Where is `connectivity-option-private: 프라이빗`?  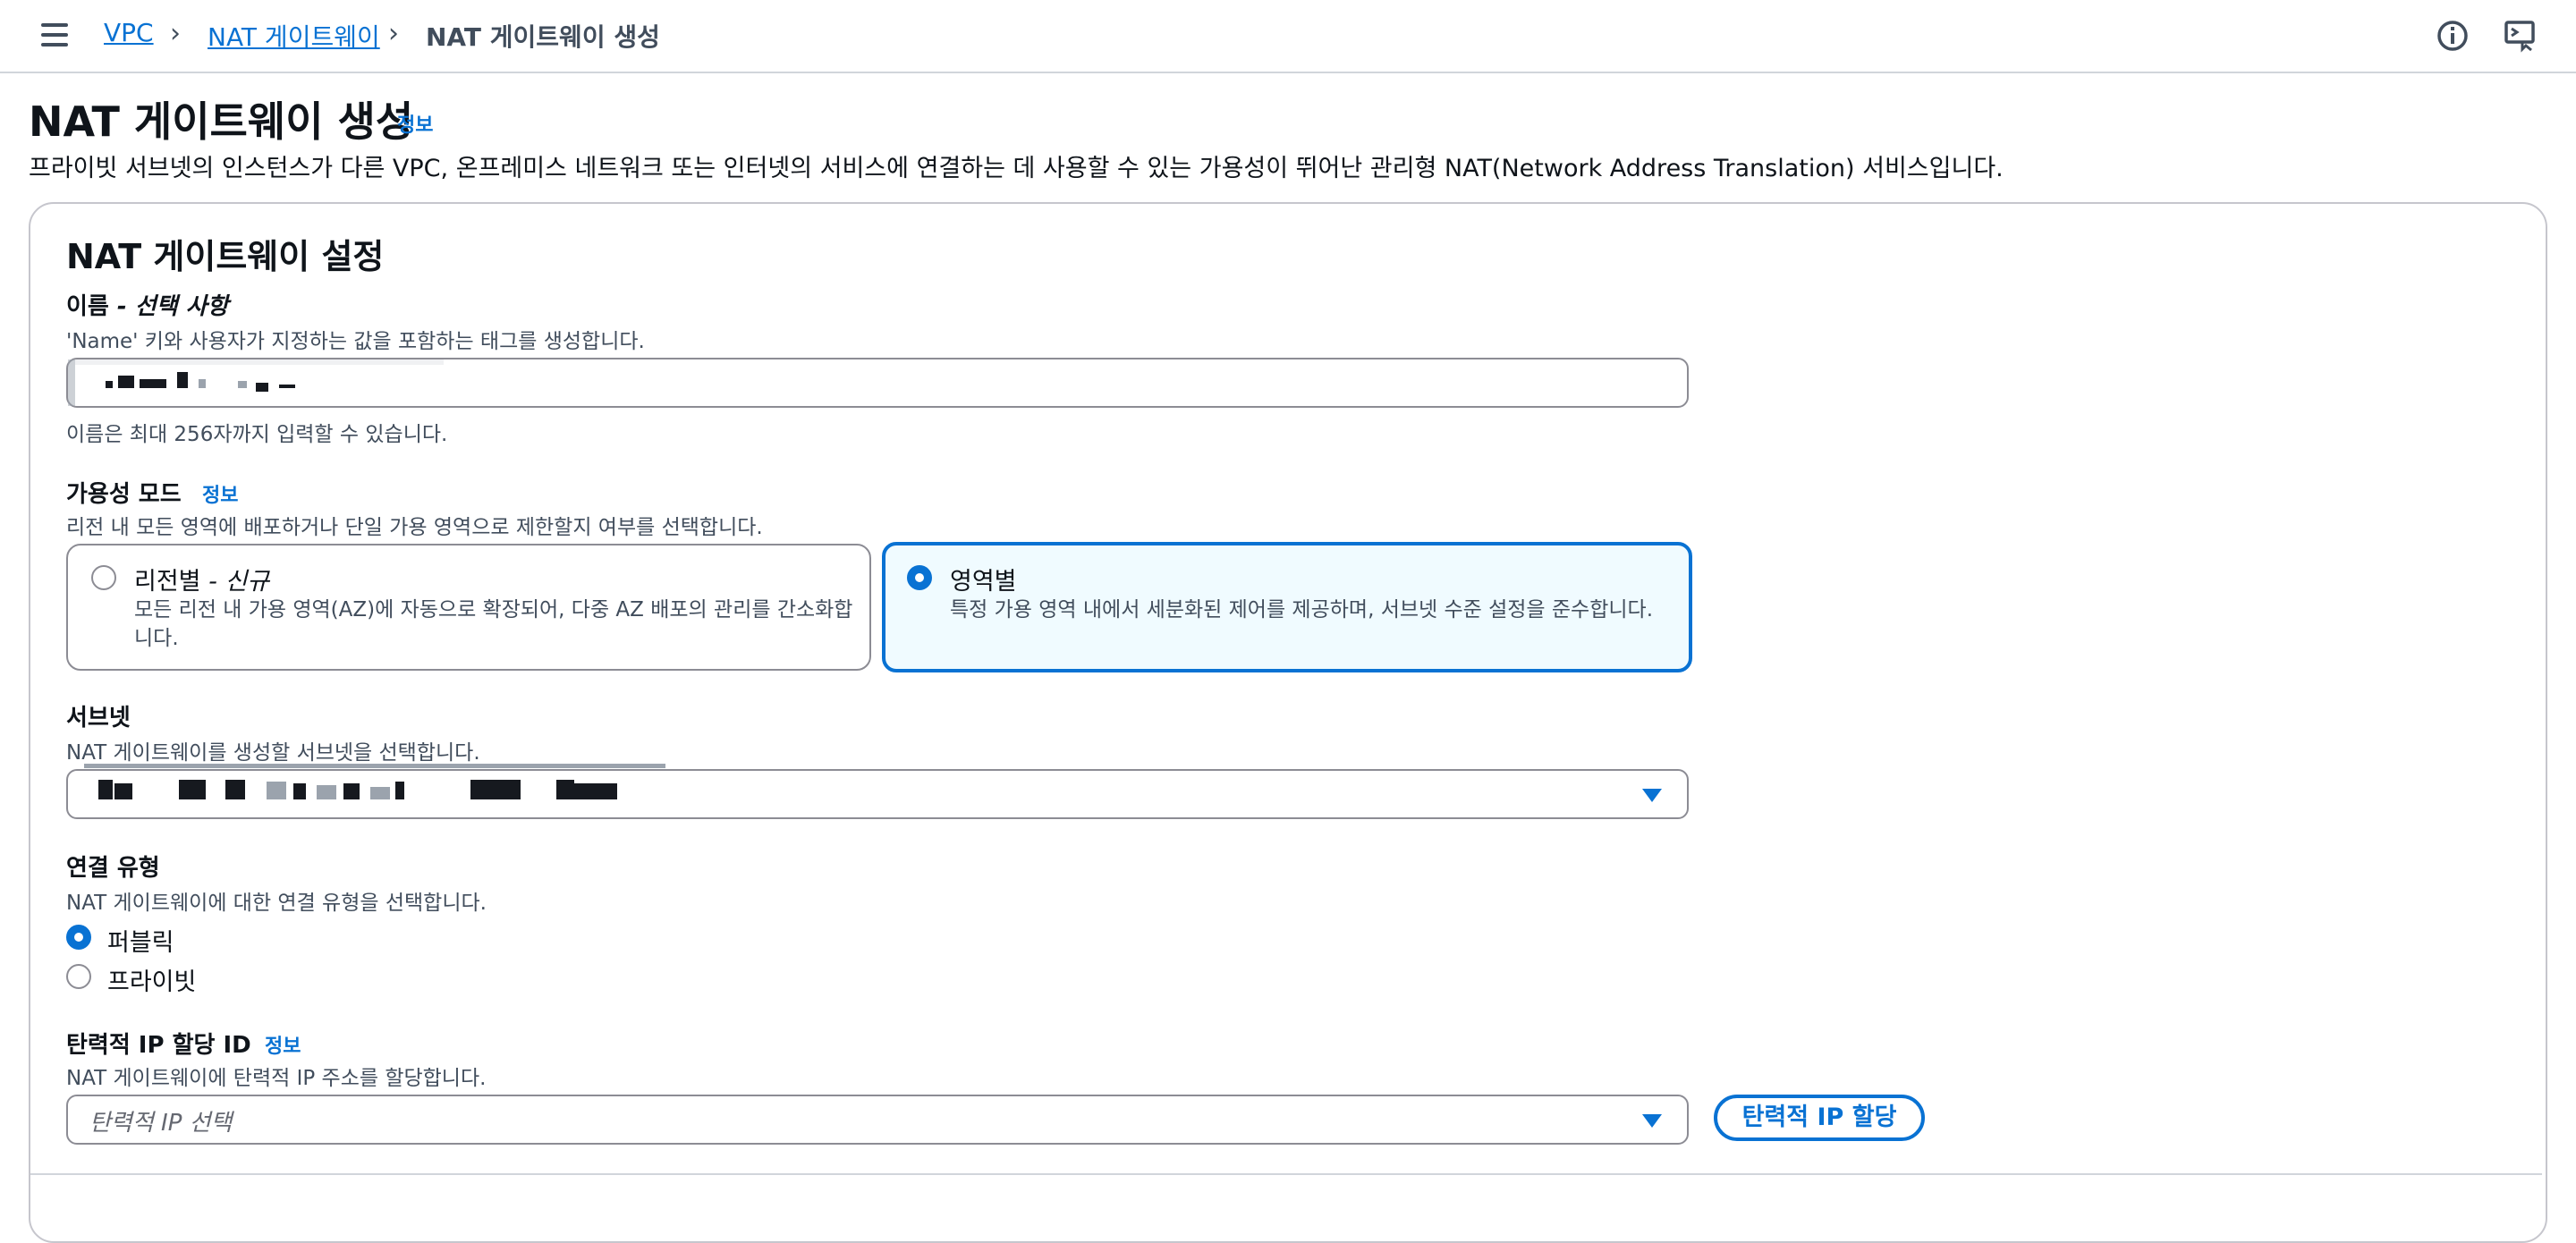
connectivity-option-private: 프라이빗 is located at coordinates (200, 979).